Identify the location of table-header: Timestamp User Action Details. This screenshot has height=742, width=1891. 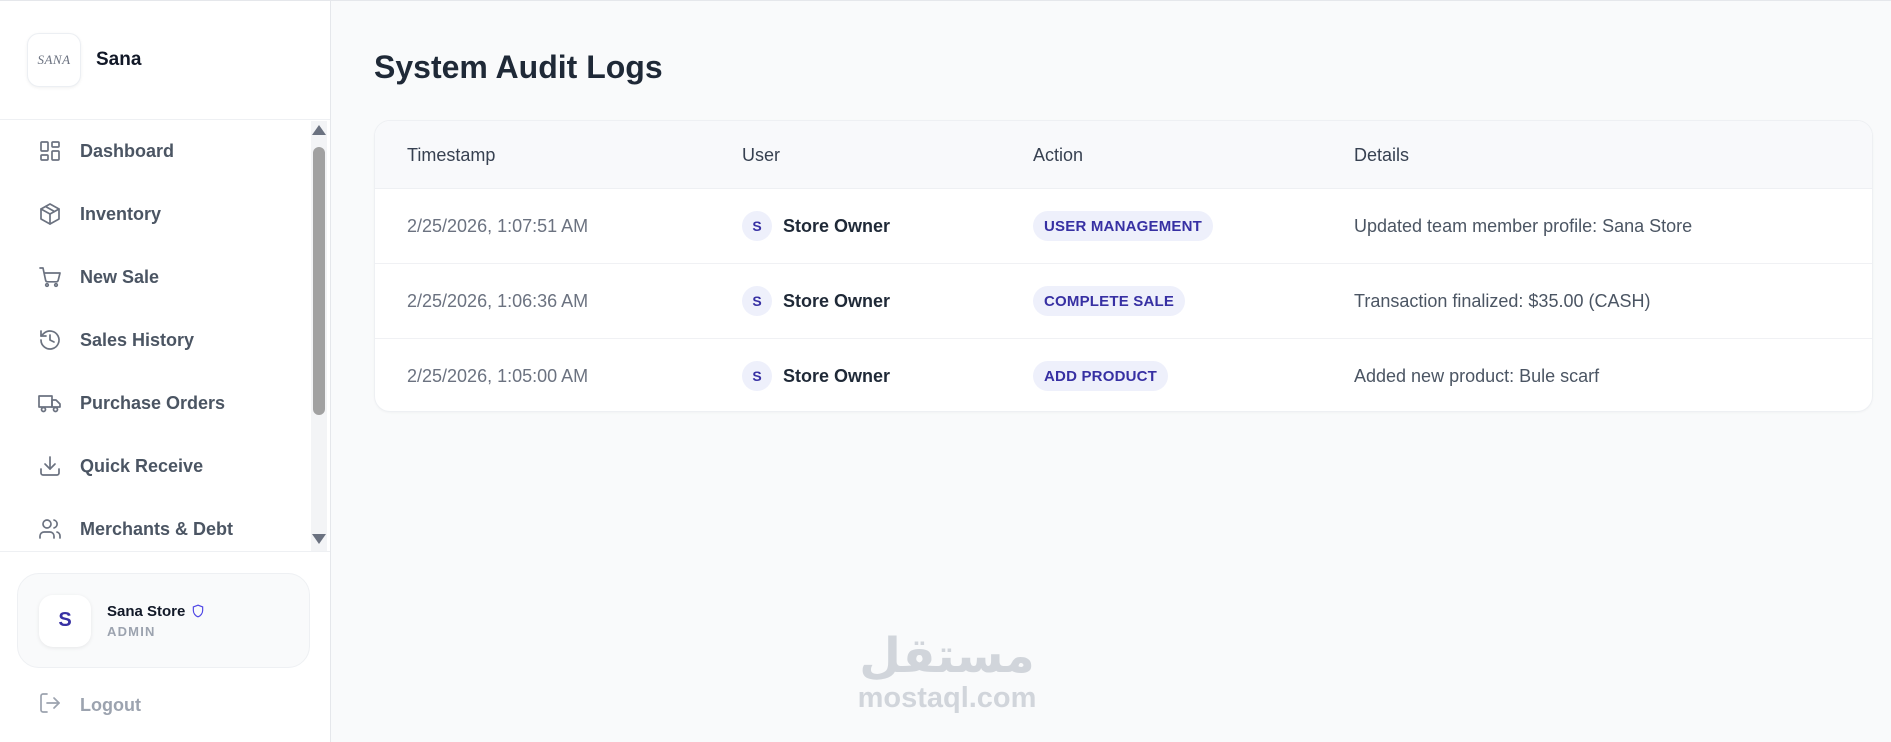
(1123, 155).